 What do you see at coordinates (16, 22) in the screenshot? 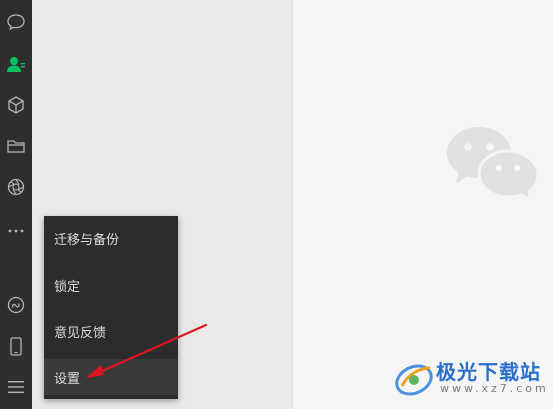
I see `chat-icon` at bounding box center [16, 22].